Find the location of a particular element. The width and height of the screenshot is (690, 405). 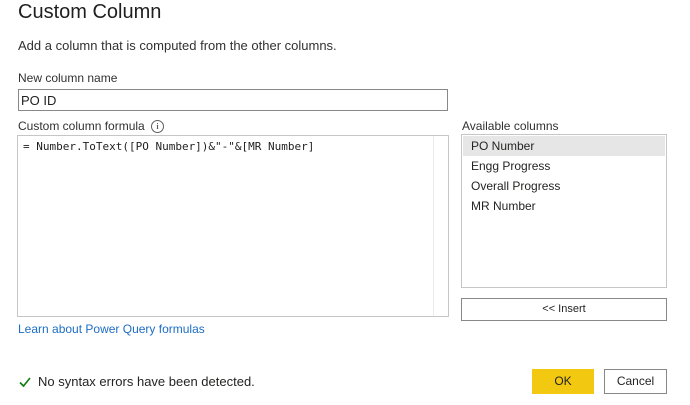

syntax-status: No syntax errors have been detected. is located at coordinates (136, 382).